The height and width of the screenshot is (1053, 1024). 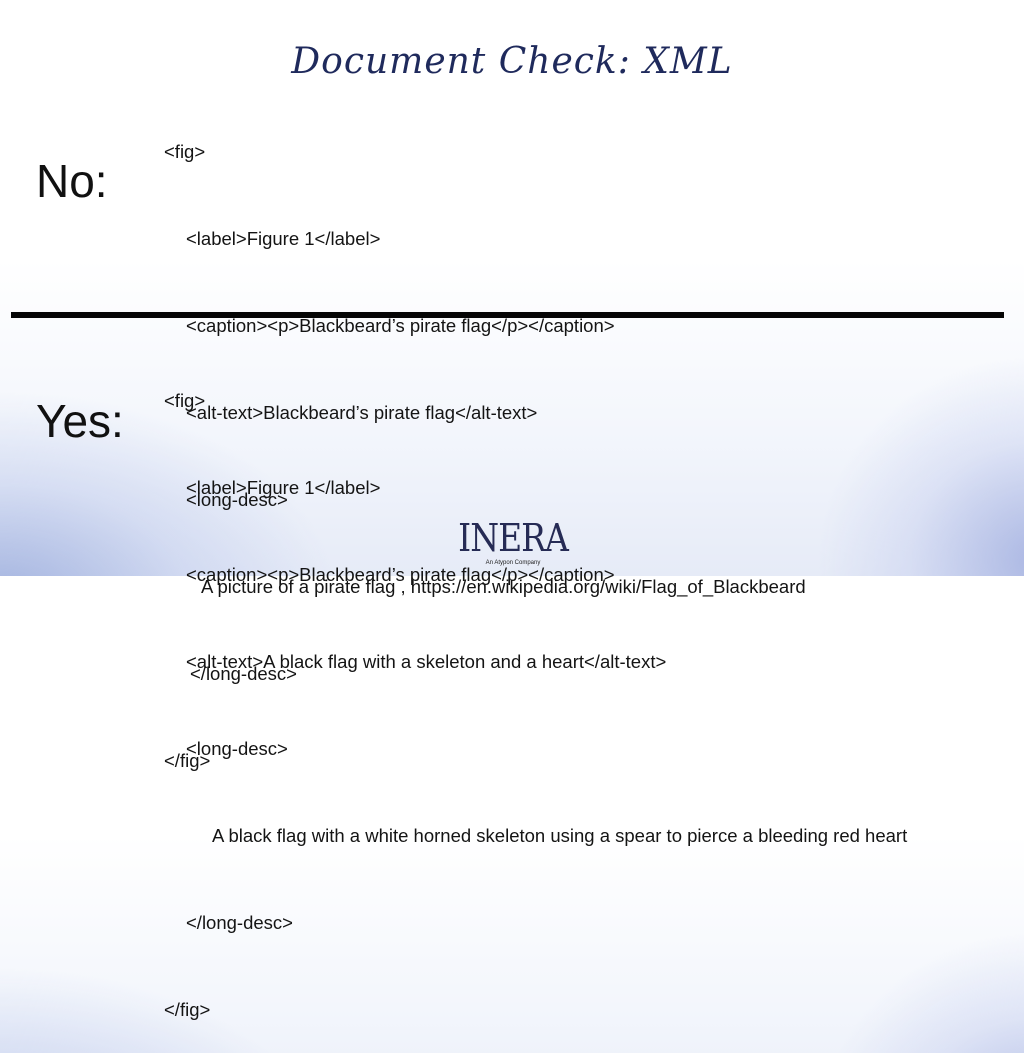 What do you see at coordinates (187, 1009) in the screenshot?
I see `code-line-fig-close: </fig>` at bounding box center [187, 1009].